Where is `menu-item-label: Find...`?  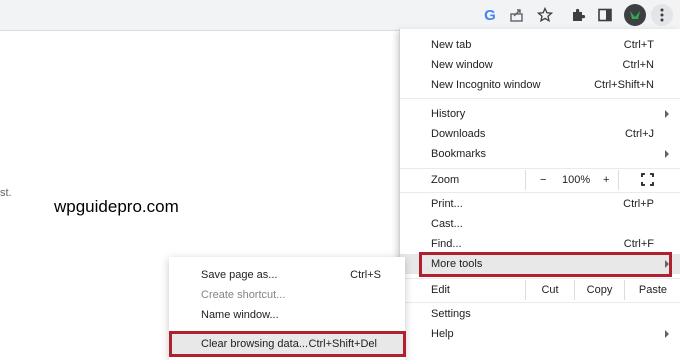 menu-item-label: Find... is located at coordinates (446, 244).